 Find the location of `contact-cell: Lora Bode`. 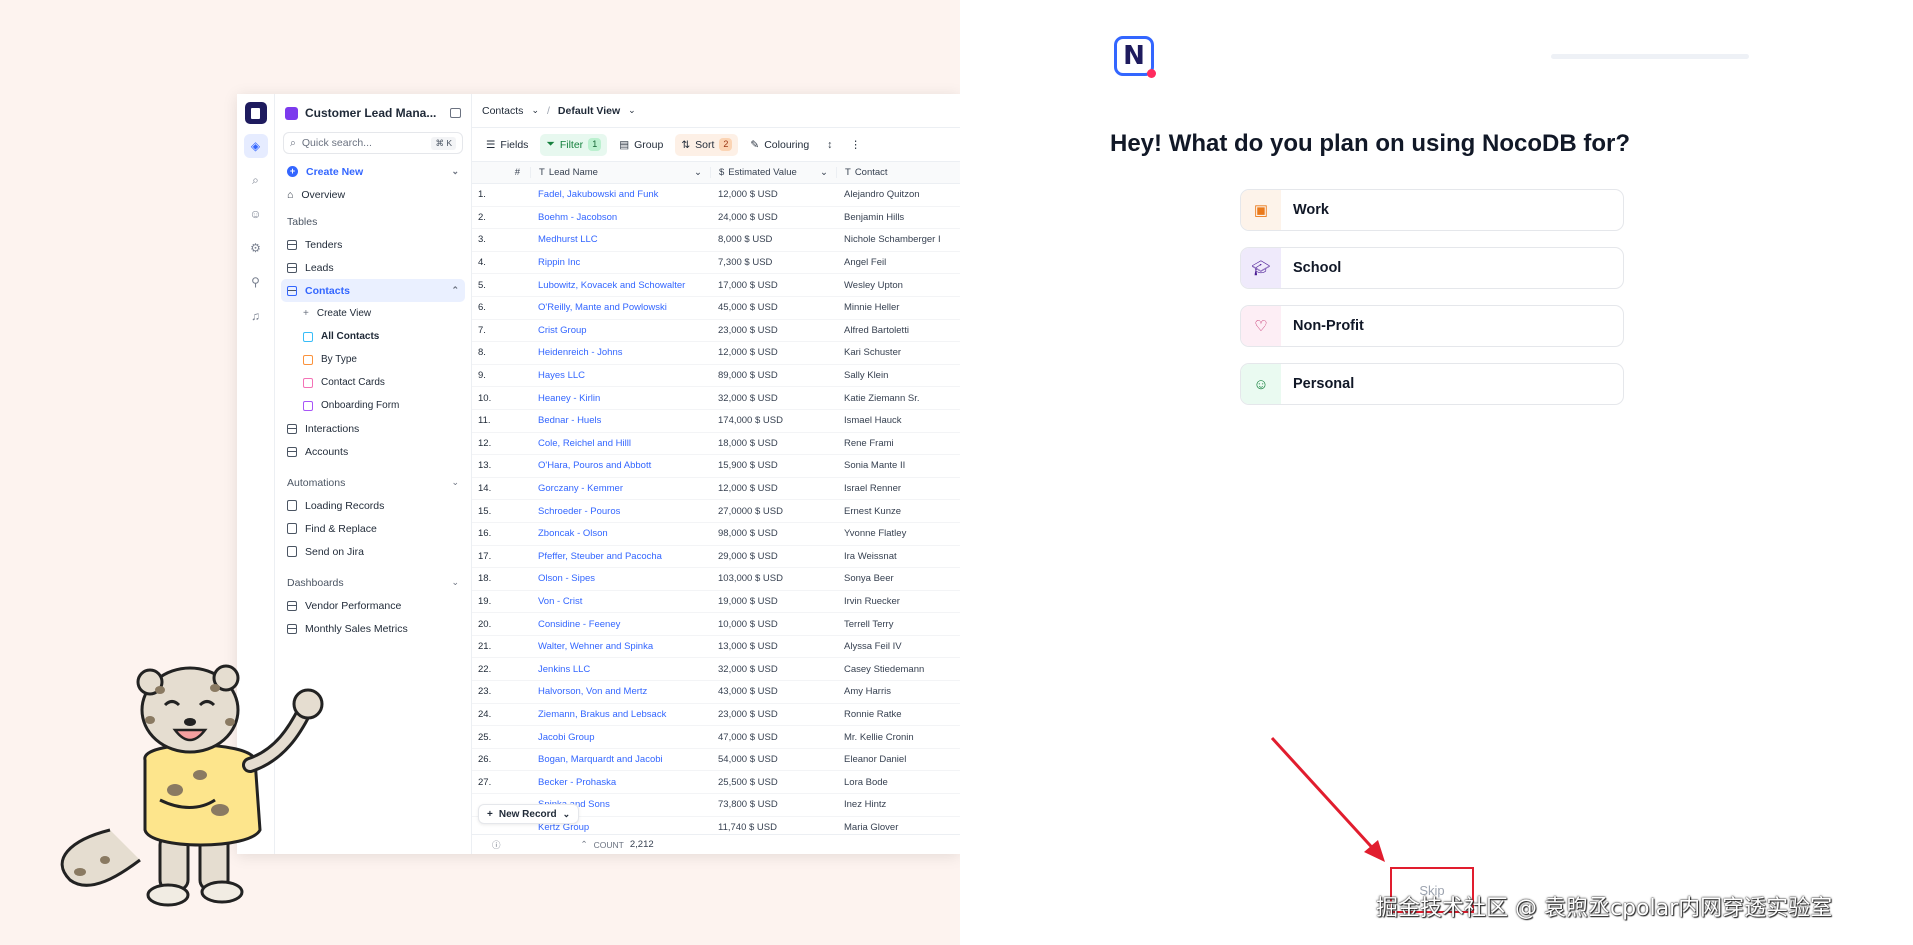

contact-cell: Lora Bode is located at coordinates (898, 782).